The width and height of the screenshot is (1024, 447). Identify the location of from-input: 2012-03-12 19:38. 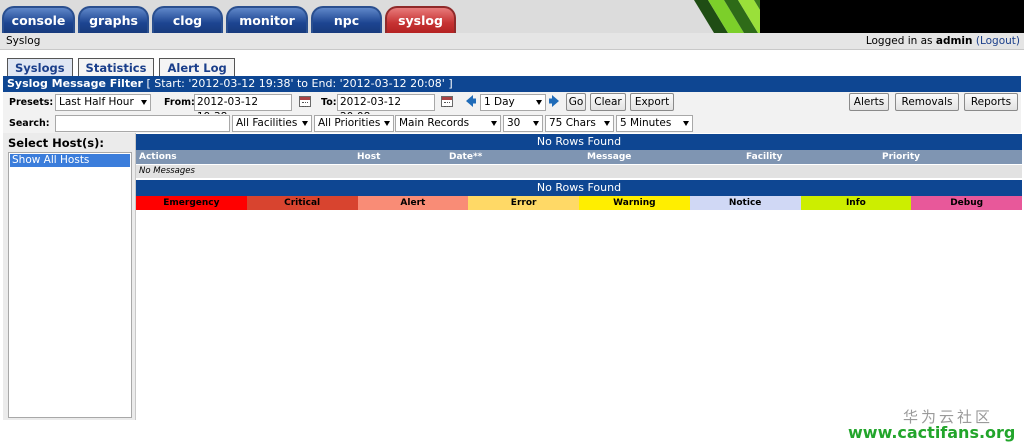
(243, 108).